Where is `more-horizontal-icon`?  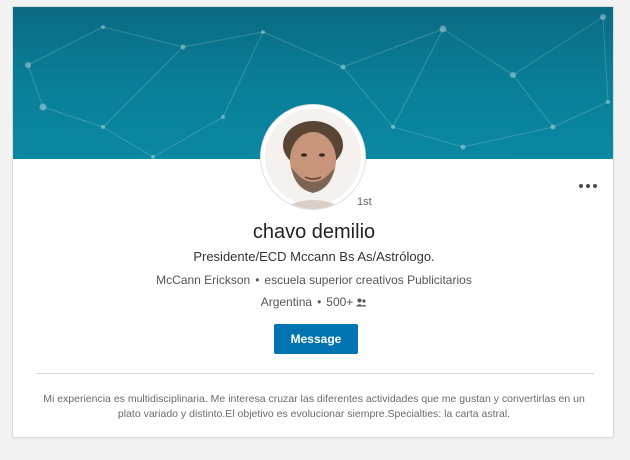
more-horizontal-icon is located at coordinates (581, 186).